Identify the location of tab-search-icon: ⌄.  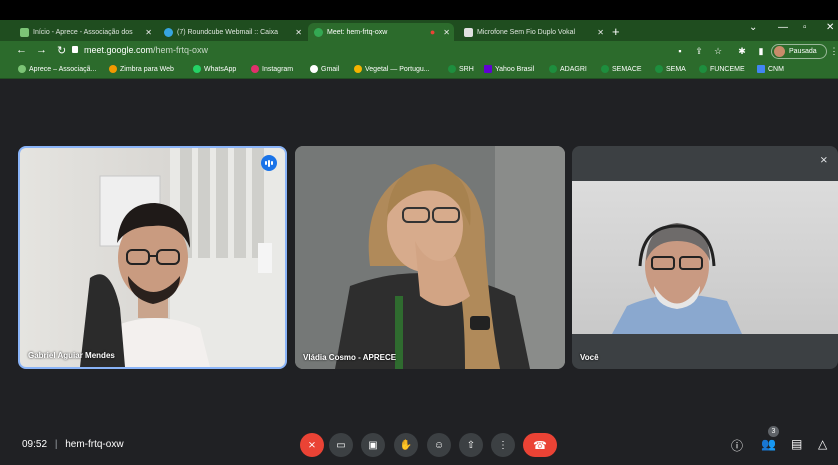
(753, 27).